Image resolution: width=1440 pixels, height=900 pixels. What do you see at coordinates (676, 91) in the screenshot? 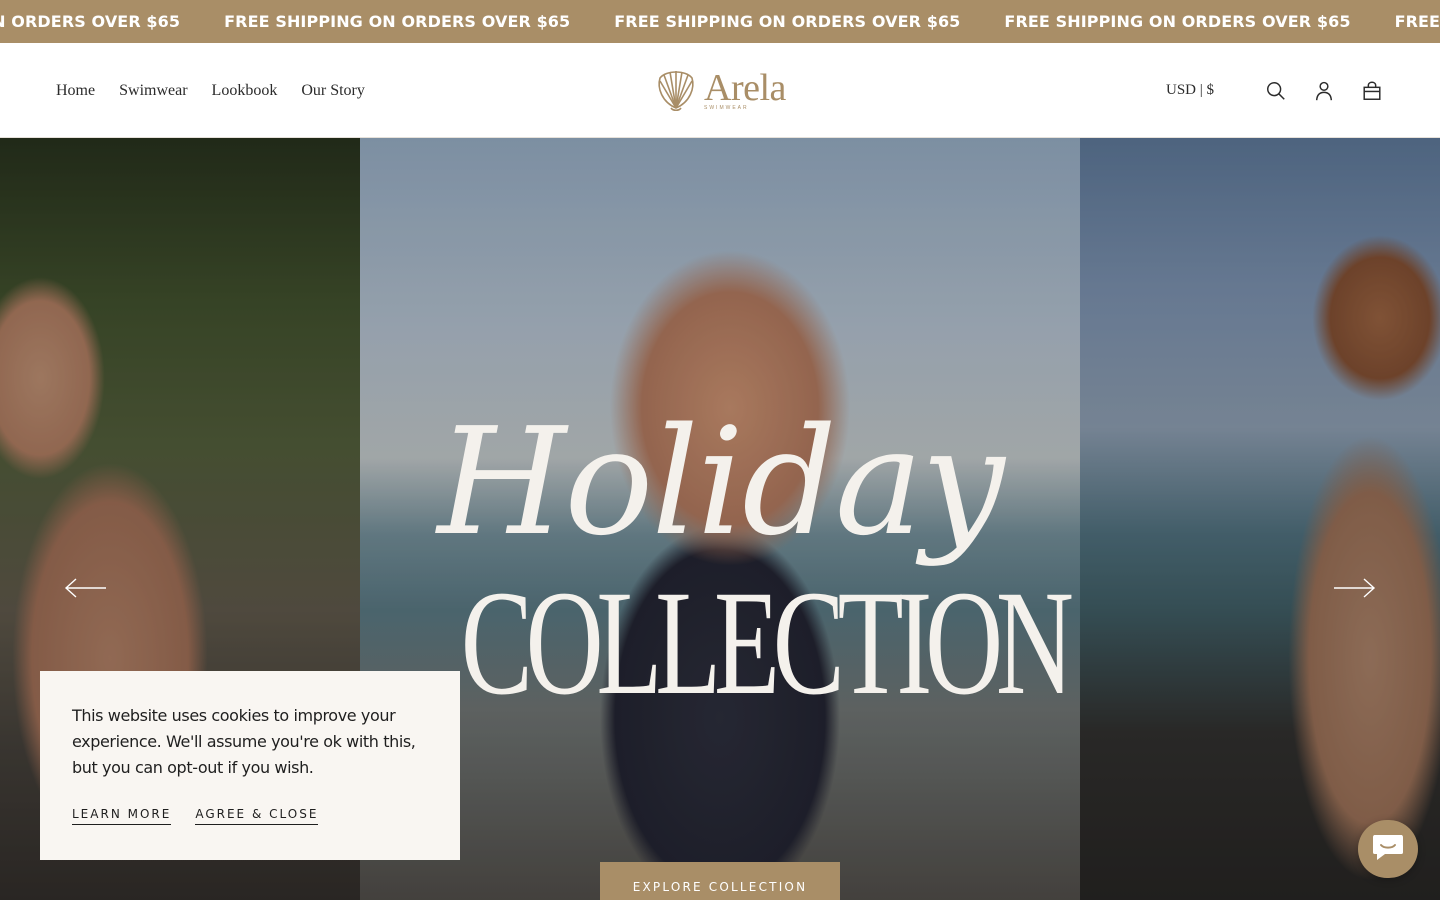
I see `shell-logo-icon` at bounding box center [676, 91].